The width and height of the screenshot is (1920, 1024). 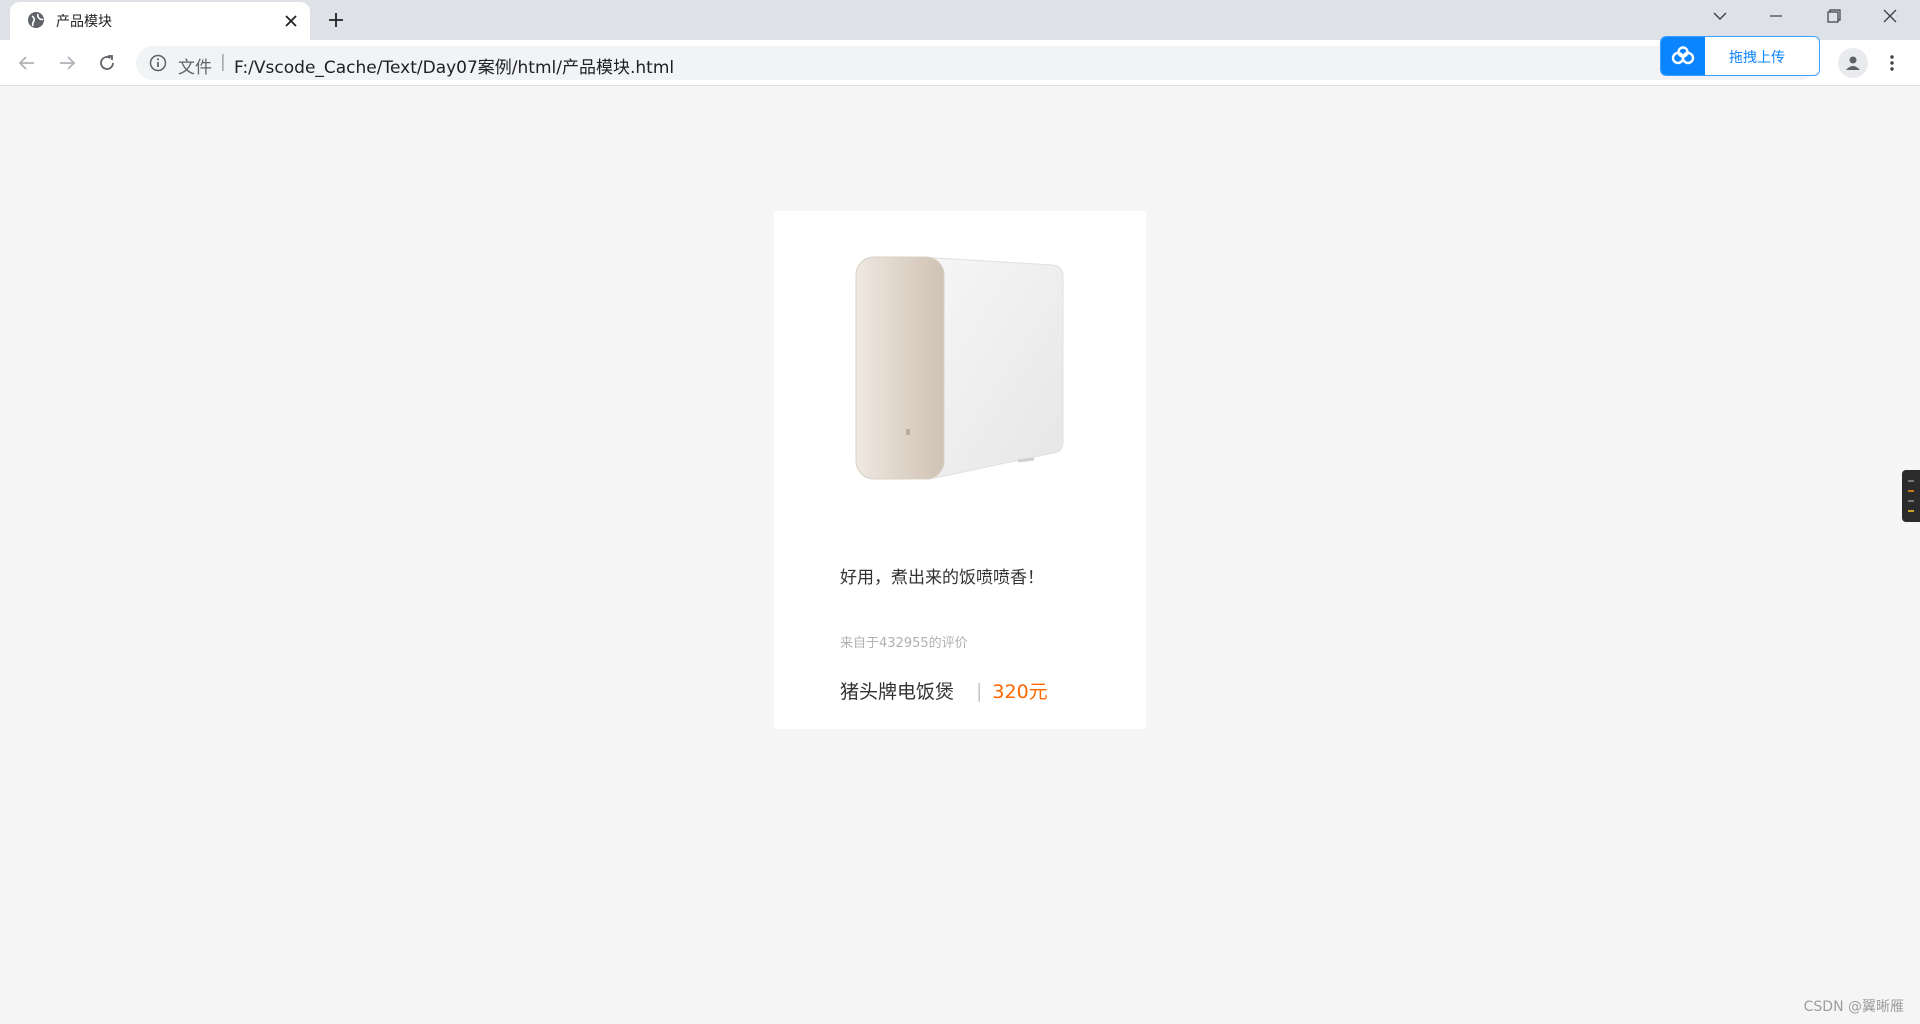 I want to click on url-scheme-label: 文件, so click(x=195, y=68).